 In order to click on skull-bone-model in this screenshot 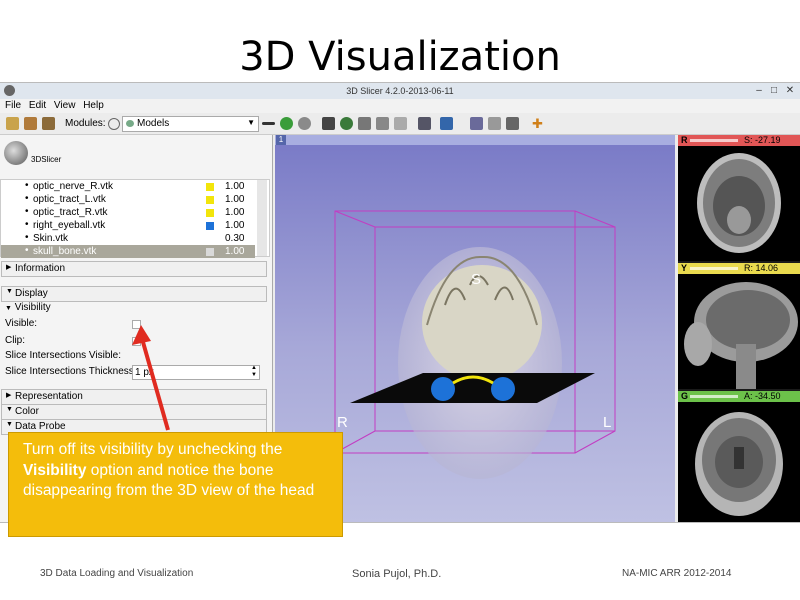, I will do `click(482, 323)`.